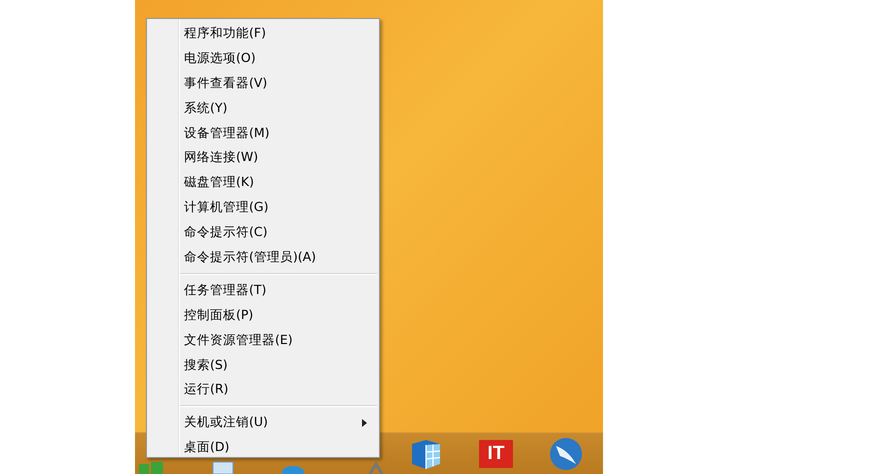 Image resolution: width=892 pixels, height=474 pixels. What do you see at coordinates (263, 423) in the screenshot?
I see `menu-item: 关机或注销(U)` at bounding box center [263, 423].